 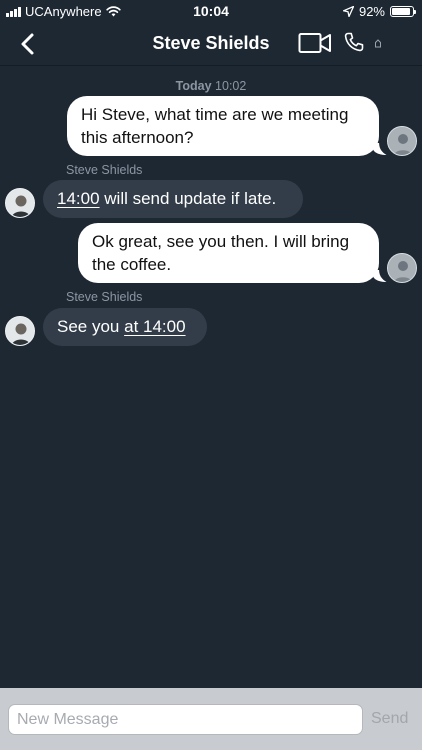 I want to click on status-bar: UCAnywhere 10:04 92%, so click(x=211, y=11).